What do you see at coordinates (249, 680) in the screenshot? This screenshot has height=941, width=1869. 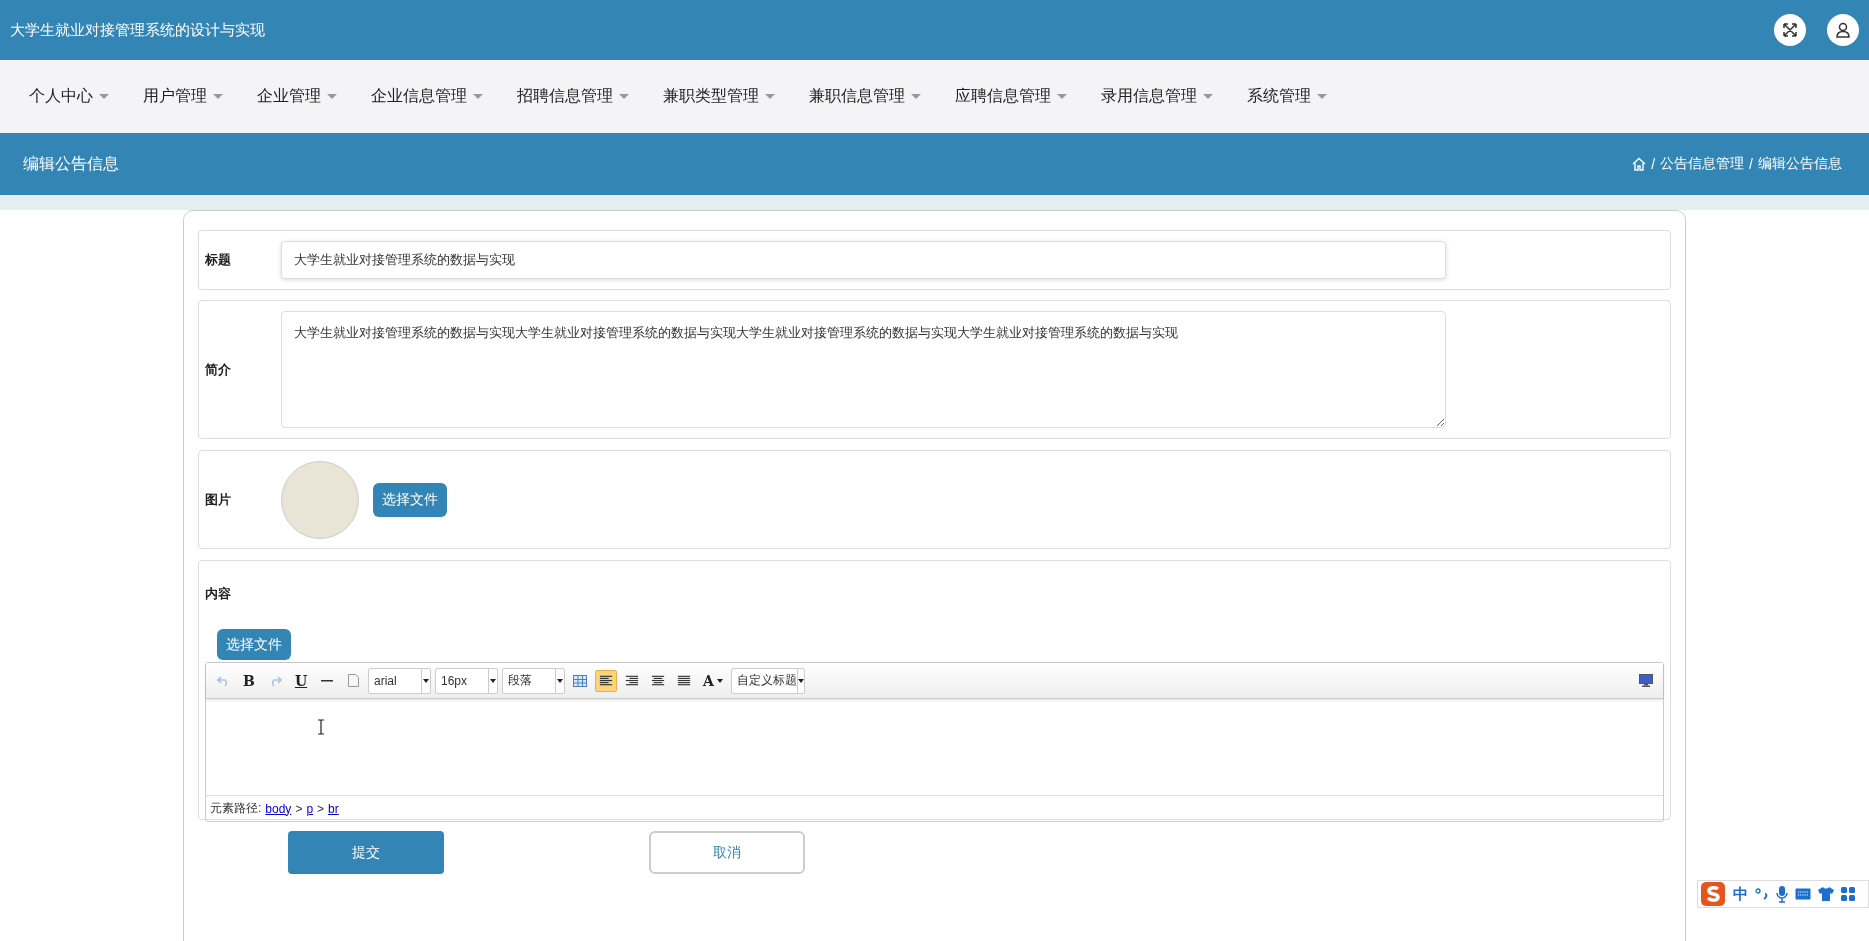 I see `bold-button: B` at bounding box center [249, 680].